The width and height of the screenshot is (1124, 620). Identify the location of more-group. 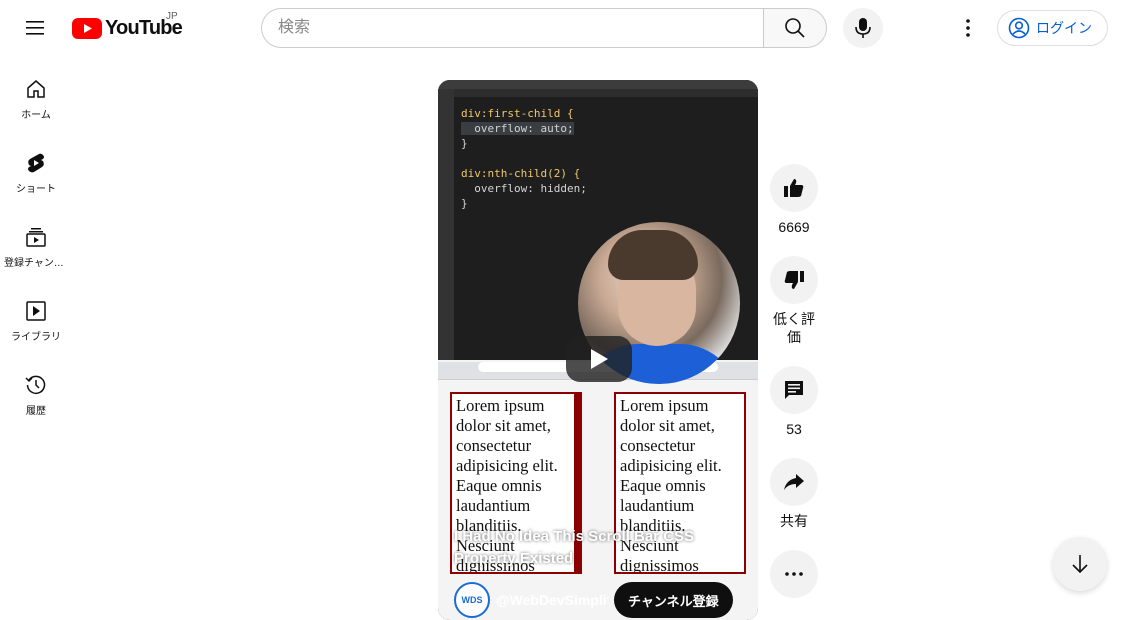
(794, 574).